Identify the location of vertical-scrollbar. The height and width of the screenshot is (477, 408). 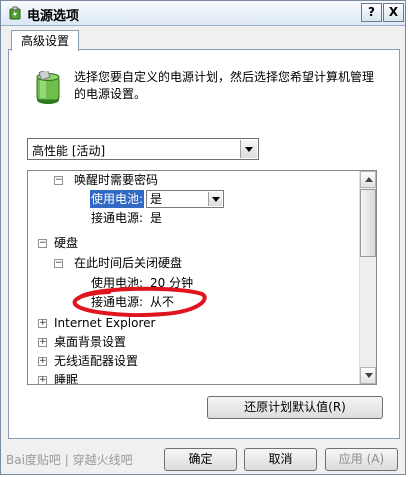
(367, 277).